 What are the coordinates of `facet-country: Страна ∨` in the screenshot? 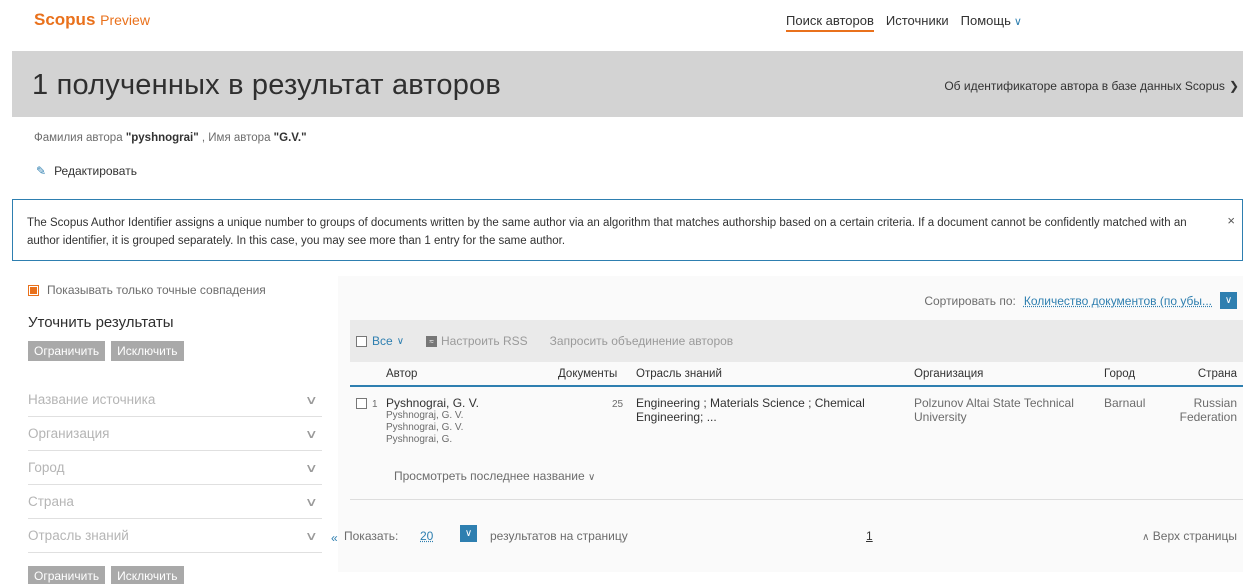 It's located at (175, 502).